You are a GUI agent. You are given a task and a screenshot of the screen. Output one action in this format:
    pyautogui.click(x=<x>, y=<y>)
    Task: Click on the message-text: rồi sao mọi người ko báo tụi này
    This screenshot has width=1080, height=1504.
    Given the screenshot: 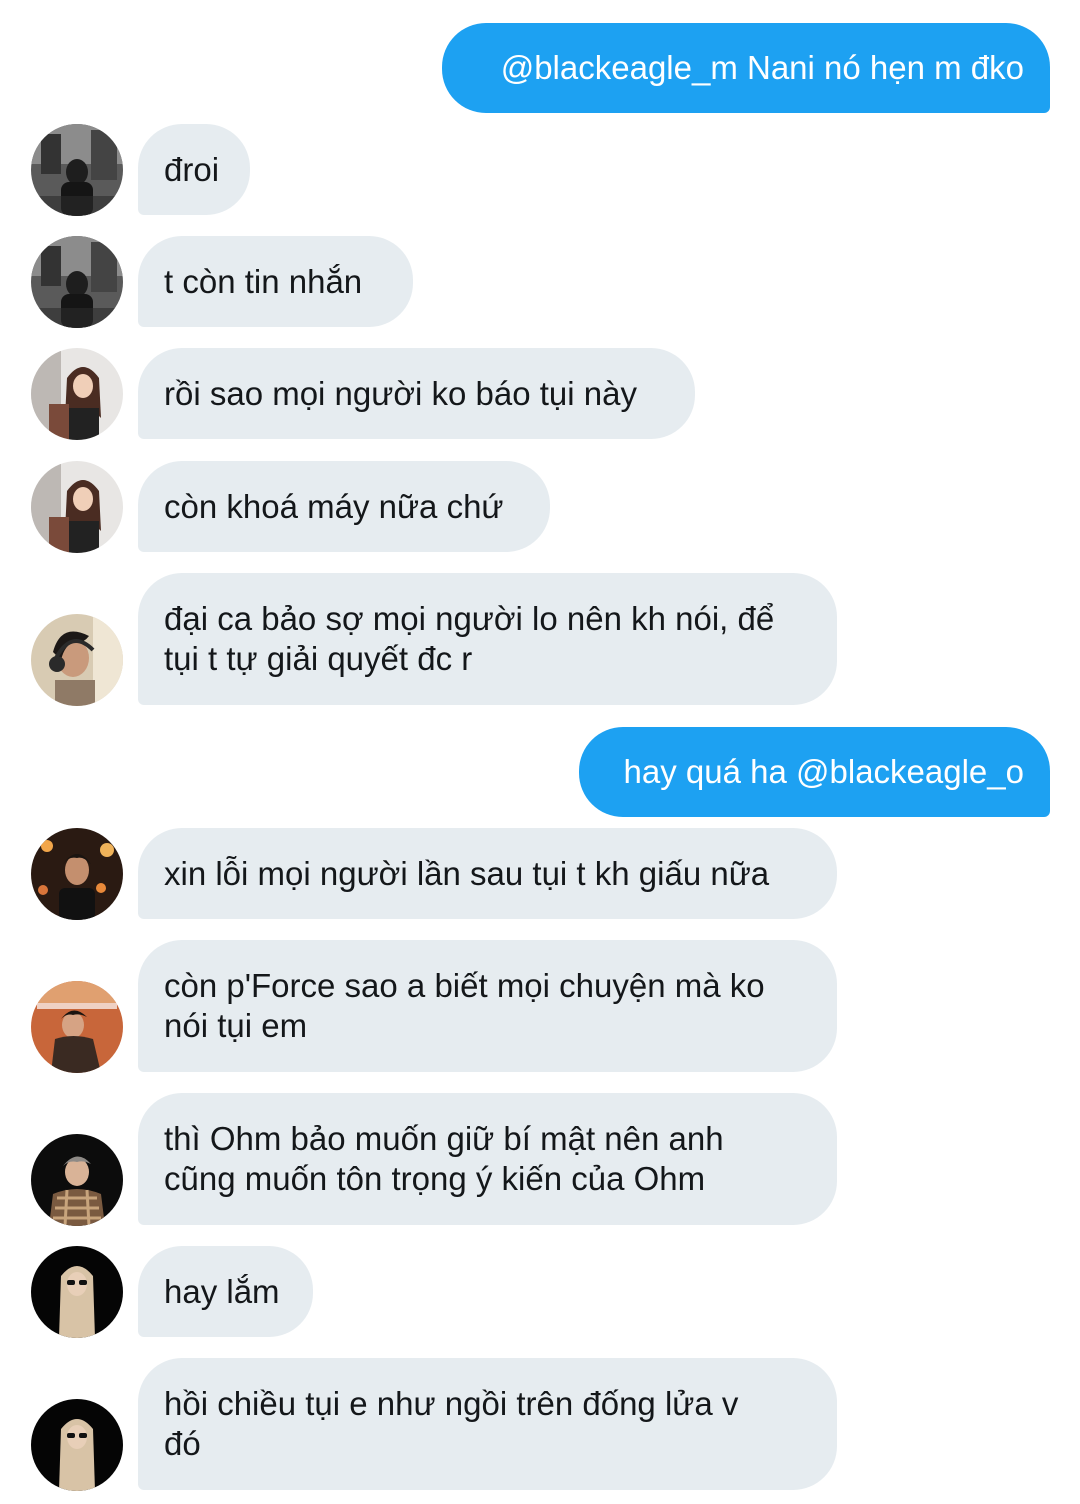 What is the action you would take?
    pyautogui.click(x=400, y=393)
    